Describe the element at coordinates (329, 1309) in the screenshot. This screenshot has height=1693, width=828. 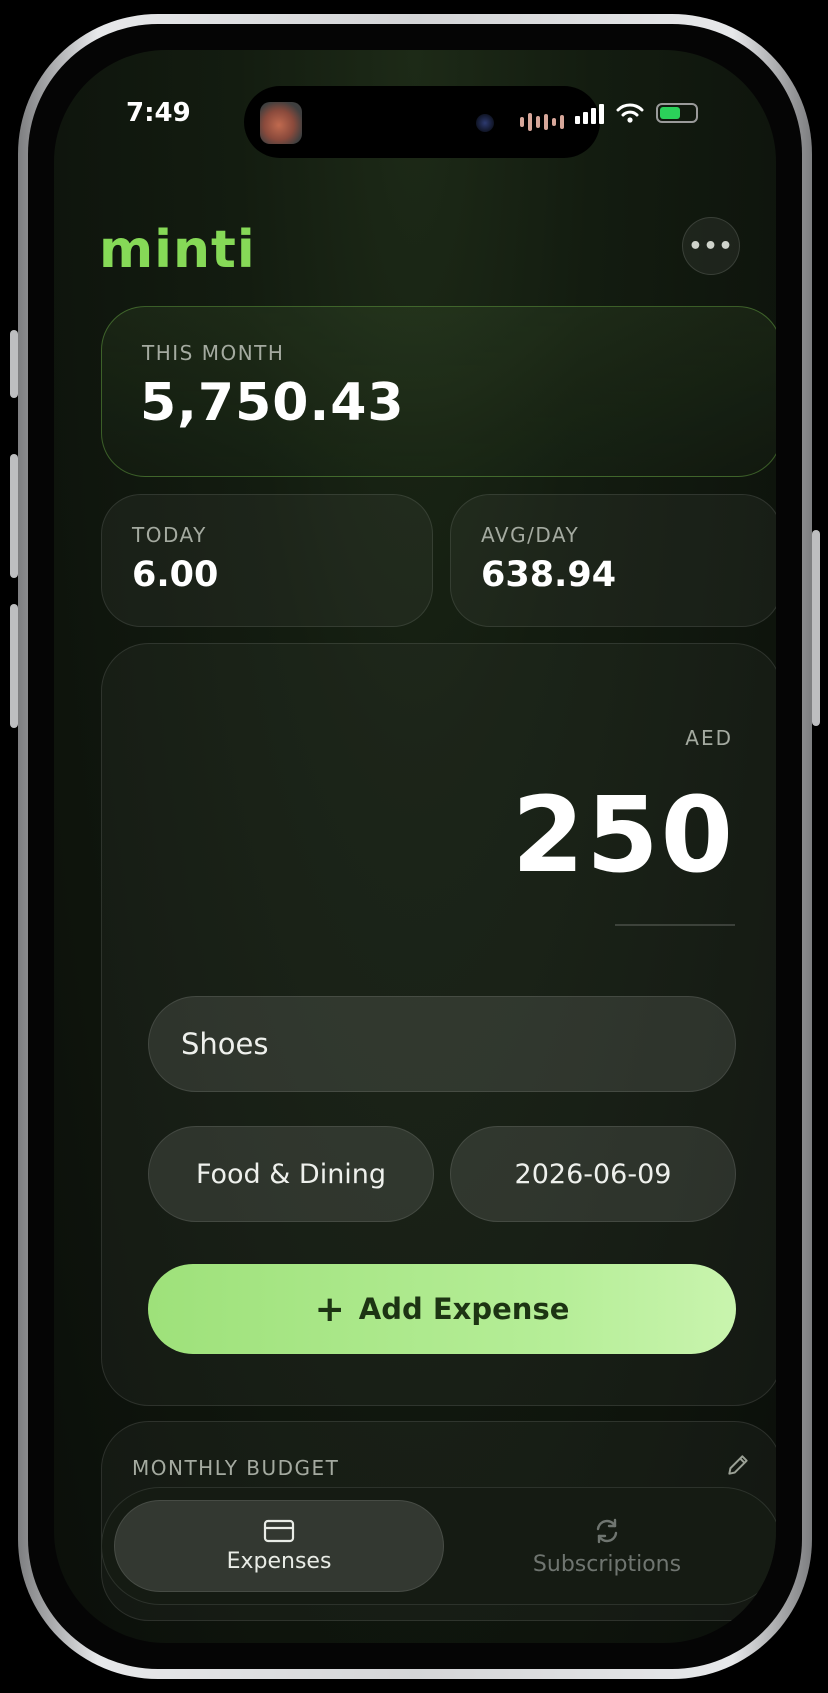
I see `plus-icon: +` at that location.